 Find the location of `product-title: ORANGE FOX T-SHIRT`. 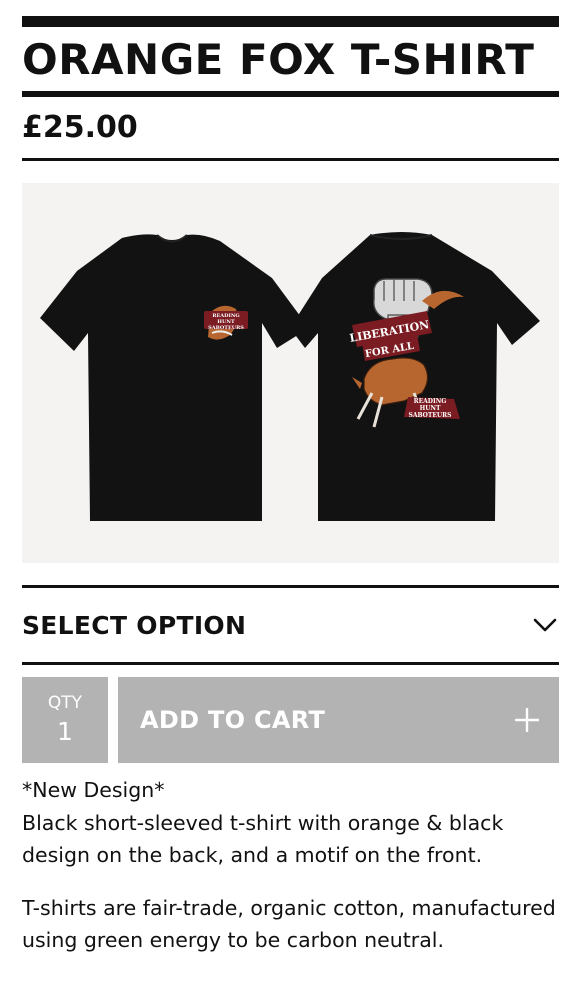

product-title: ORANGE FOX T-SHIRT is located at coordinates (278, 59).